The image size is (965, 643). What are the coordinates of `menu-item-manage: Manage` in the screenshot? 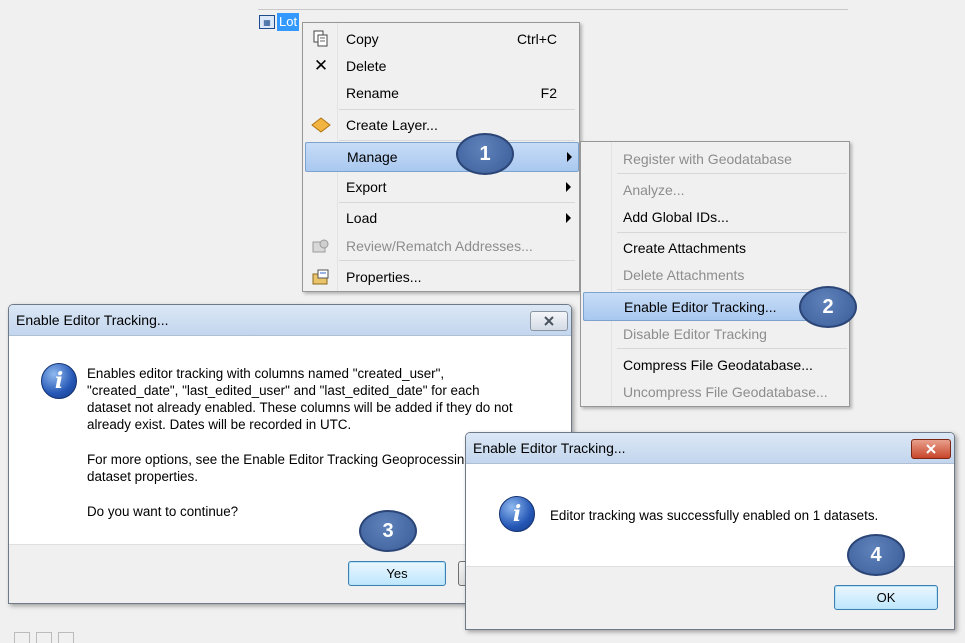 It's located at (442, 157).